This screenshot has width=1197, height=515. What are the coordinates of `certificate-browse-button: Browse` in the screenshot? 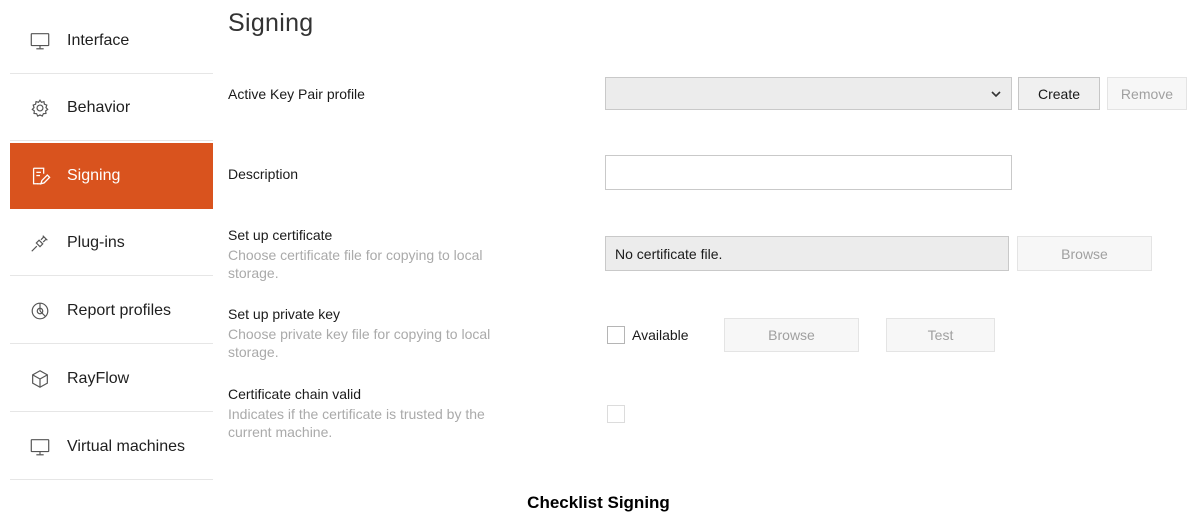 It's located at (1084, 253).